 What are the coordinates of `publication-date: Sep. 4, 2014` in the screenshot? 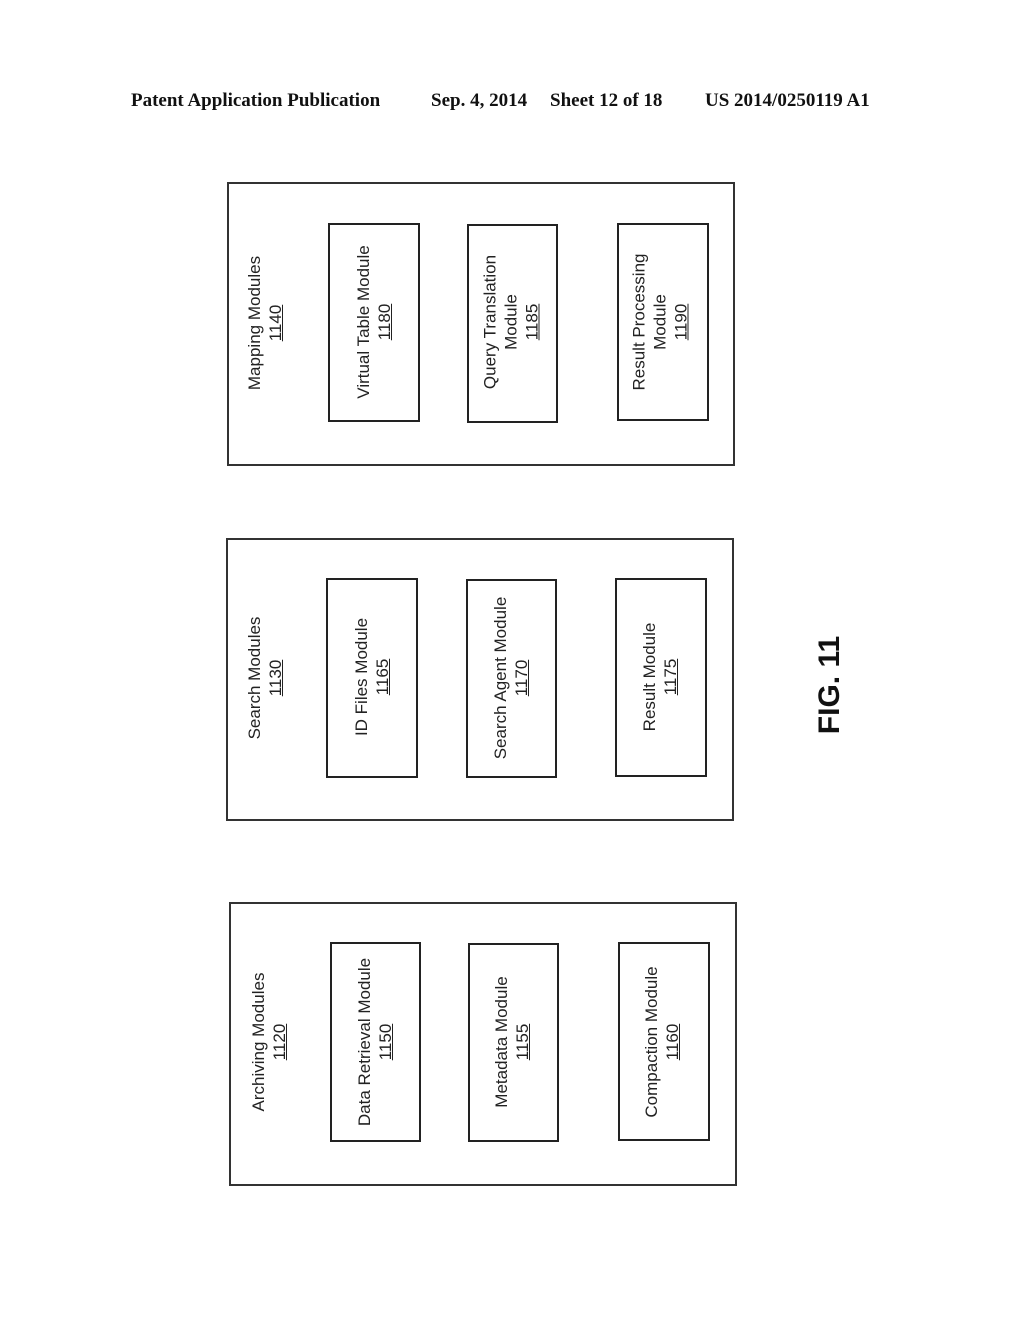 It's located at (479, 100).